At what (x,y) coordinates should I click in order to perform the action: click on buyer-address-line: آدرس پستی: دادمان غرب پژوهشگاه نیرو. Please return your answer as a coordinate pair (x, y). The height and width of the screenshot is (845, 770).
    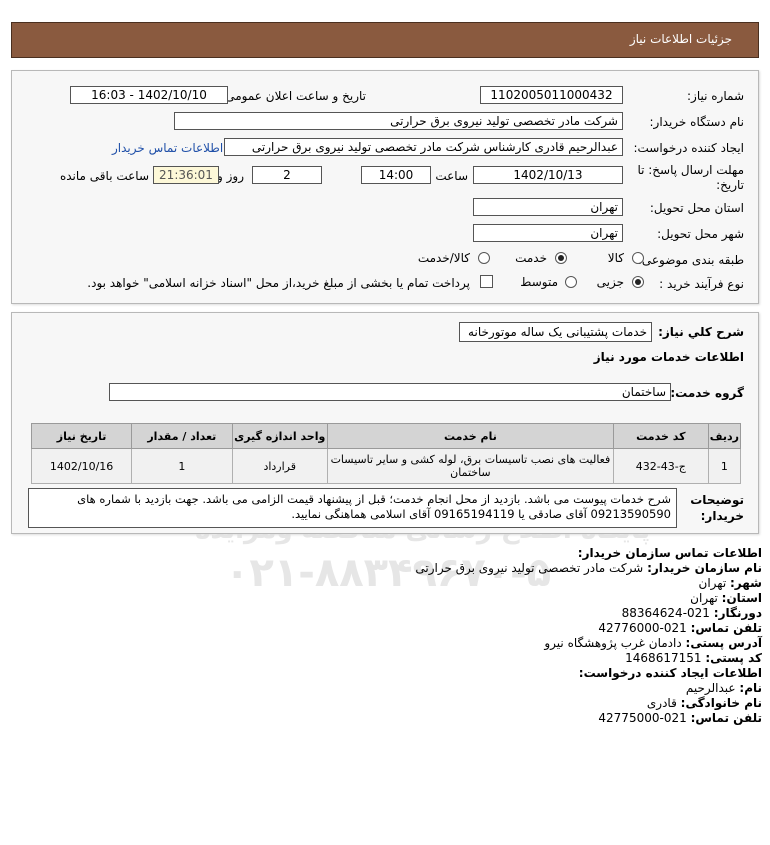
    Looking at the image, I should click on (653, 643).